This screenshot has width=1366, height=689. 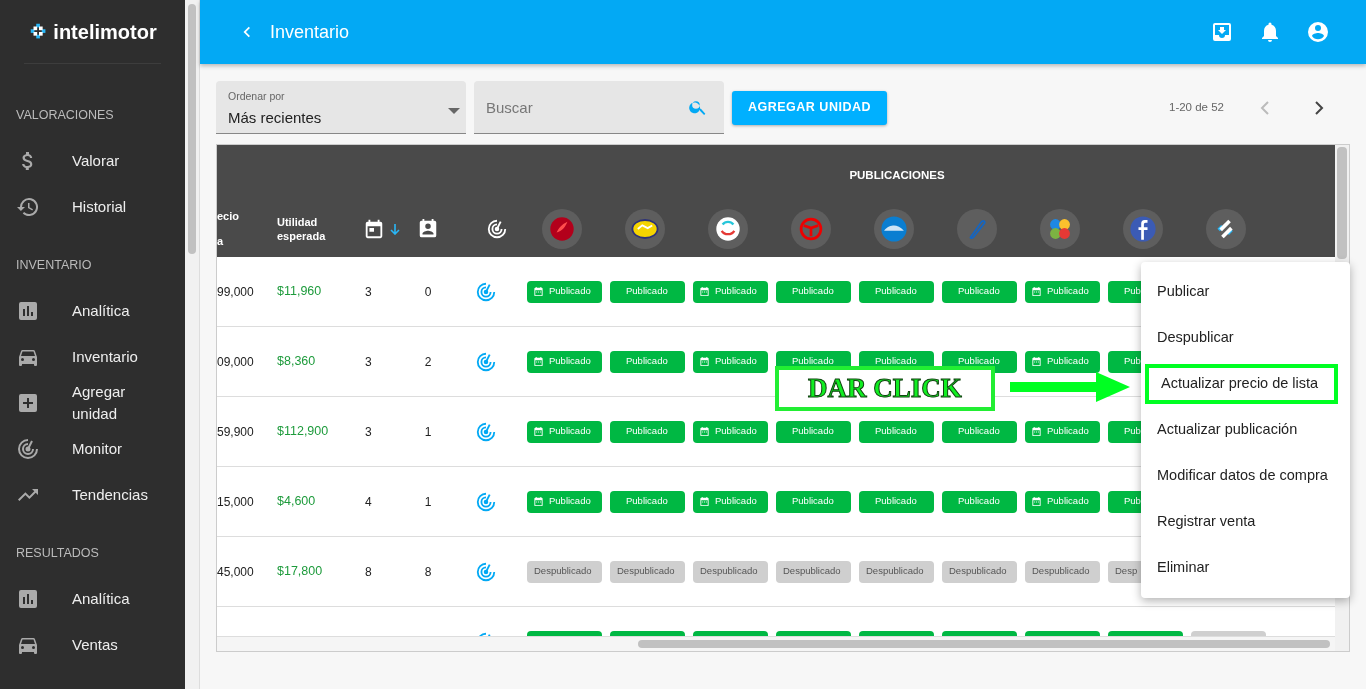 I want to click on table-cell-text: 4, so click(x=368, y=502).